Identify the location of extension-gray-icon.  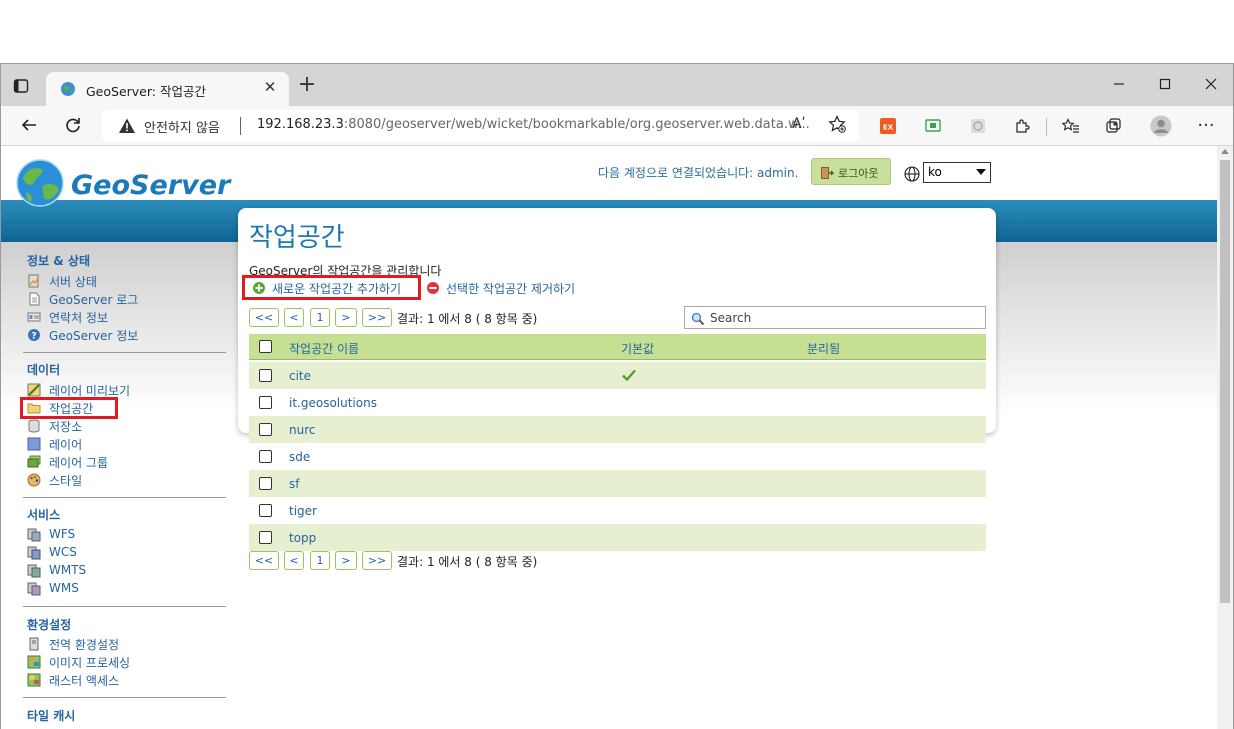
(978, 126).